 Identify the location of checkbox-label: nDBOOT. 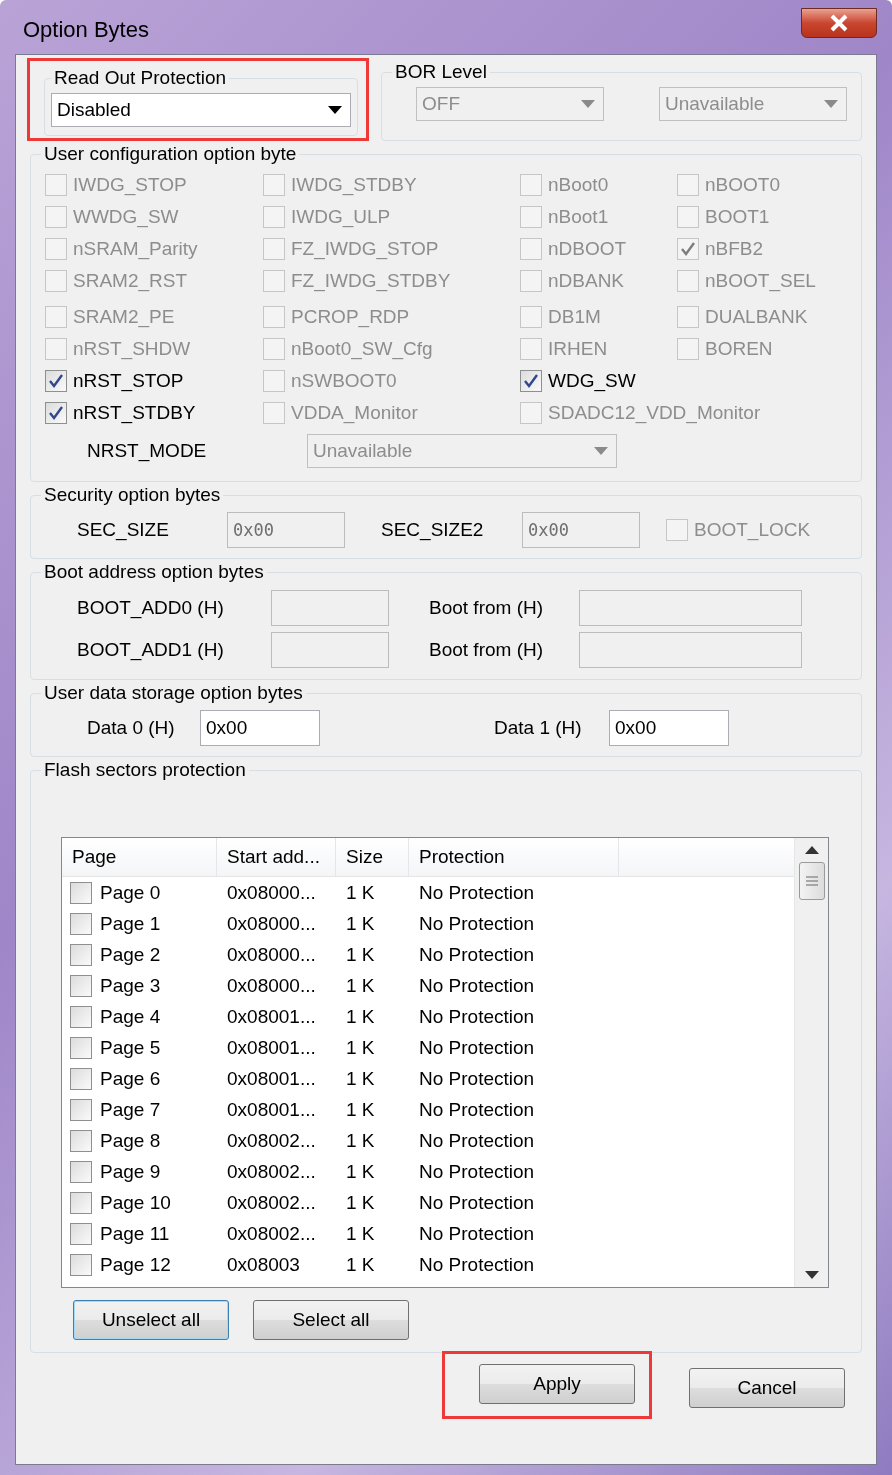
(587, 249).